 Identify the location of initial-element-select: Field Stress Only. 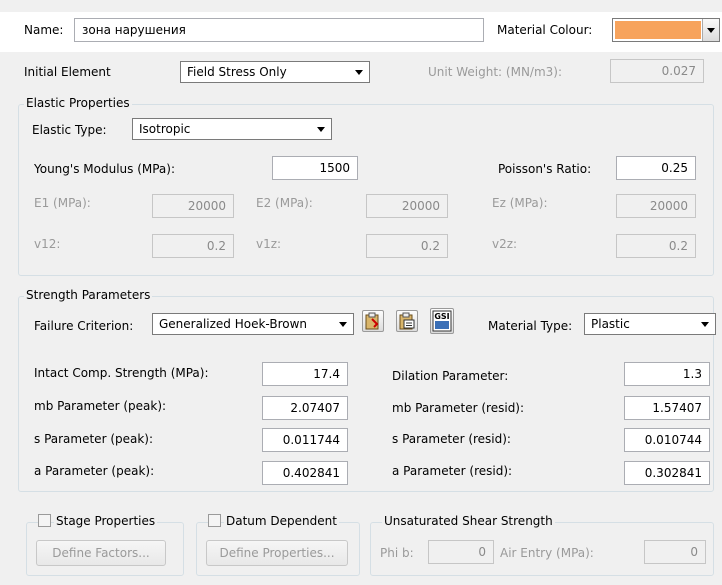
(275, 72).